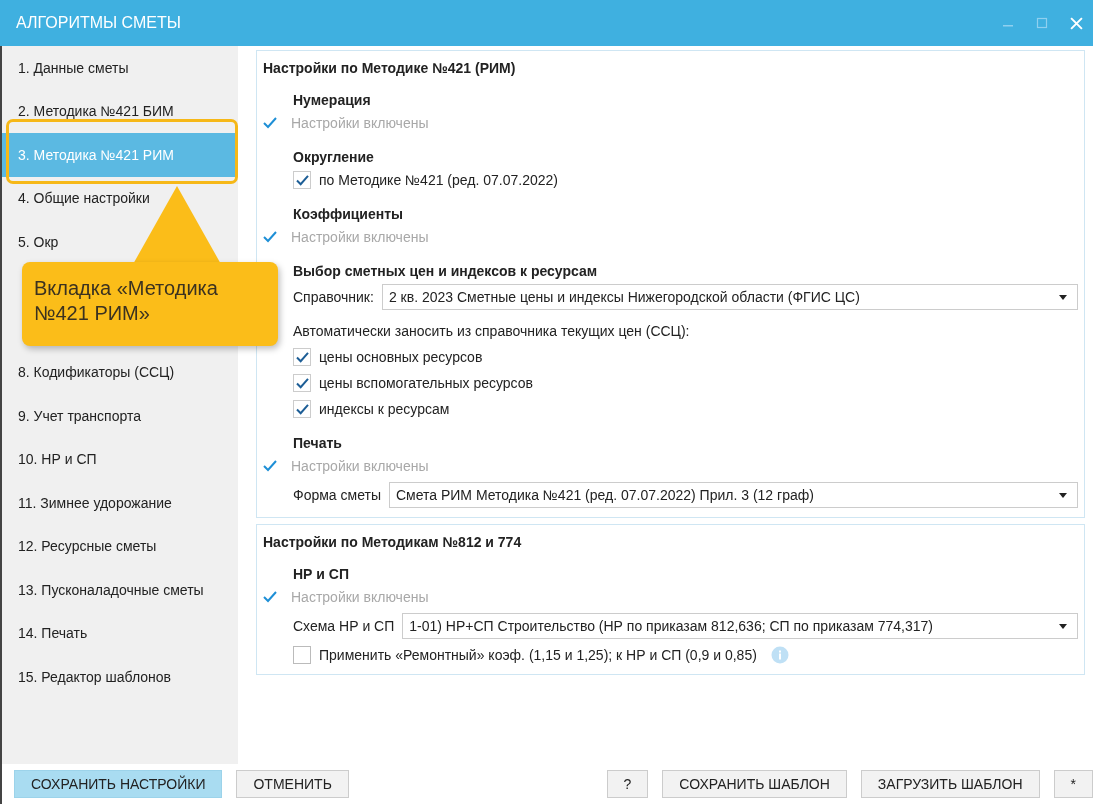  Describe the element at coordinates (344, 626) in the screenshot. I see `field-label: Схема НР и СП` at that location.